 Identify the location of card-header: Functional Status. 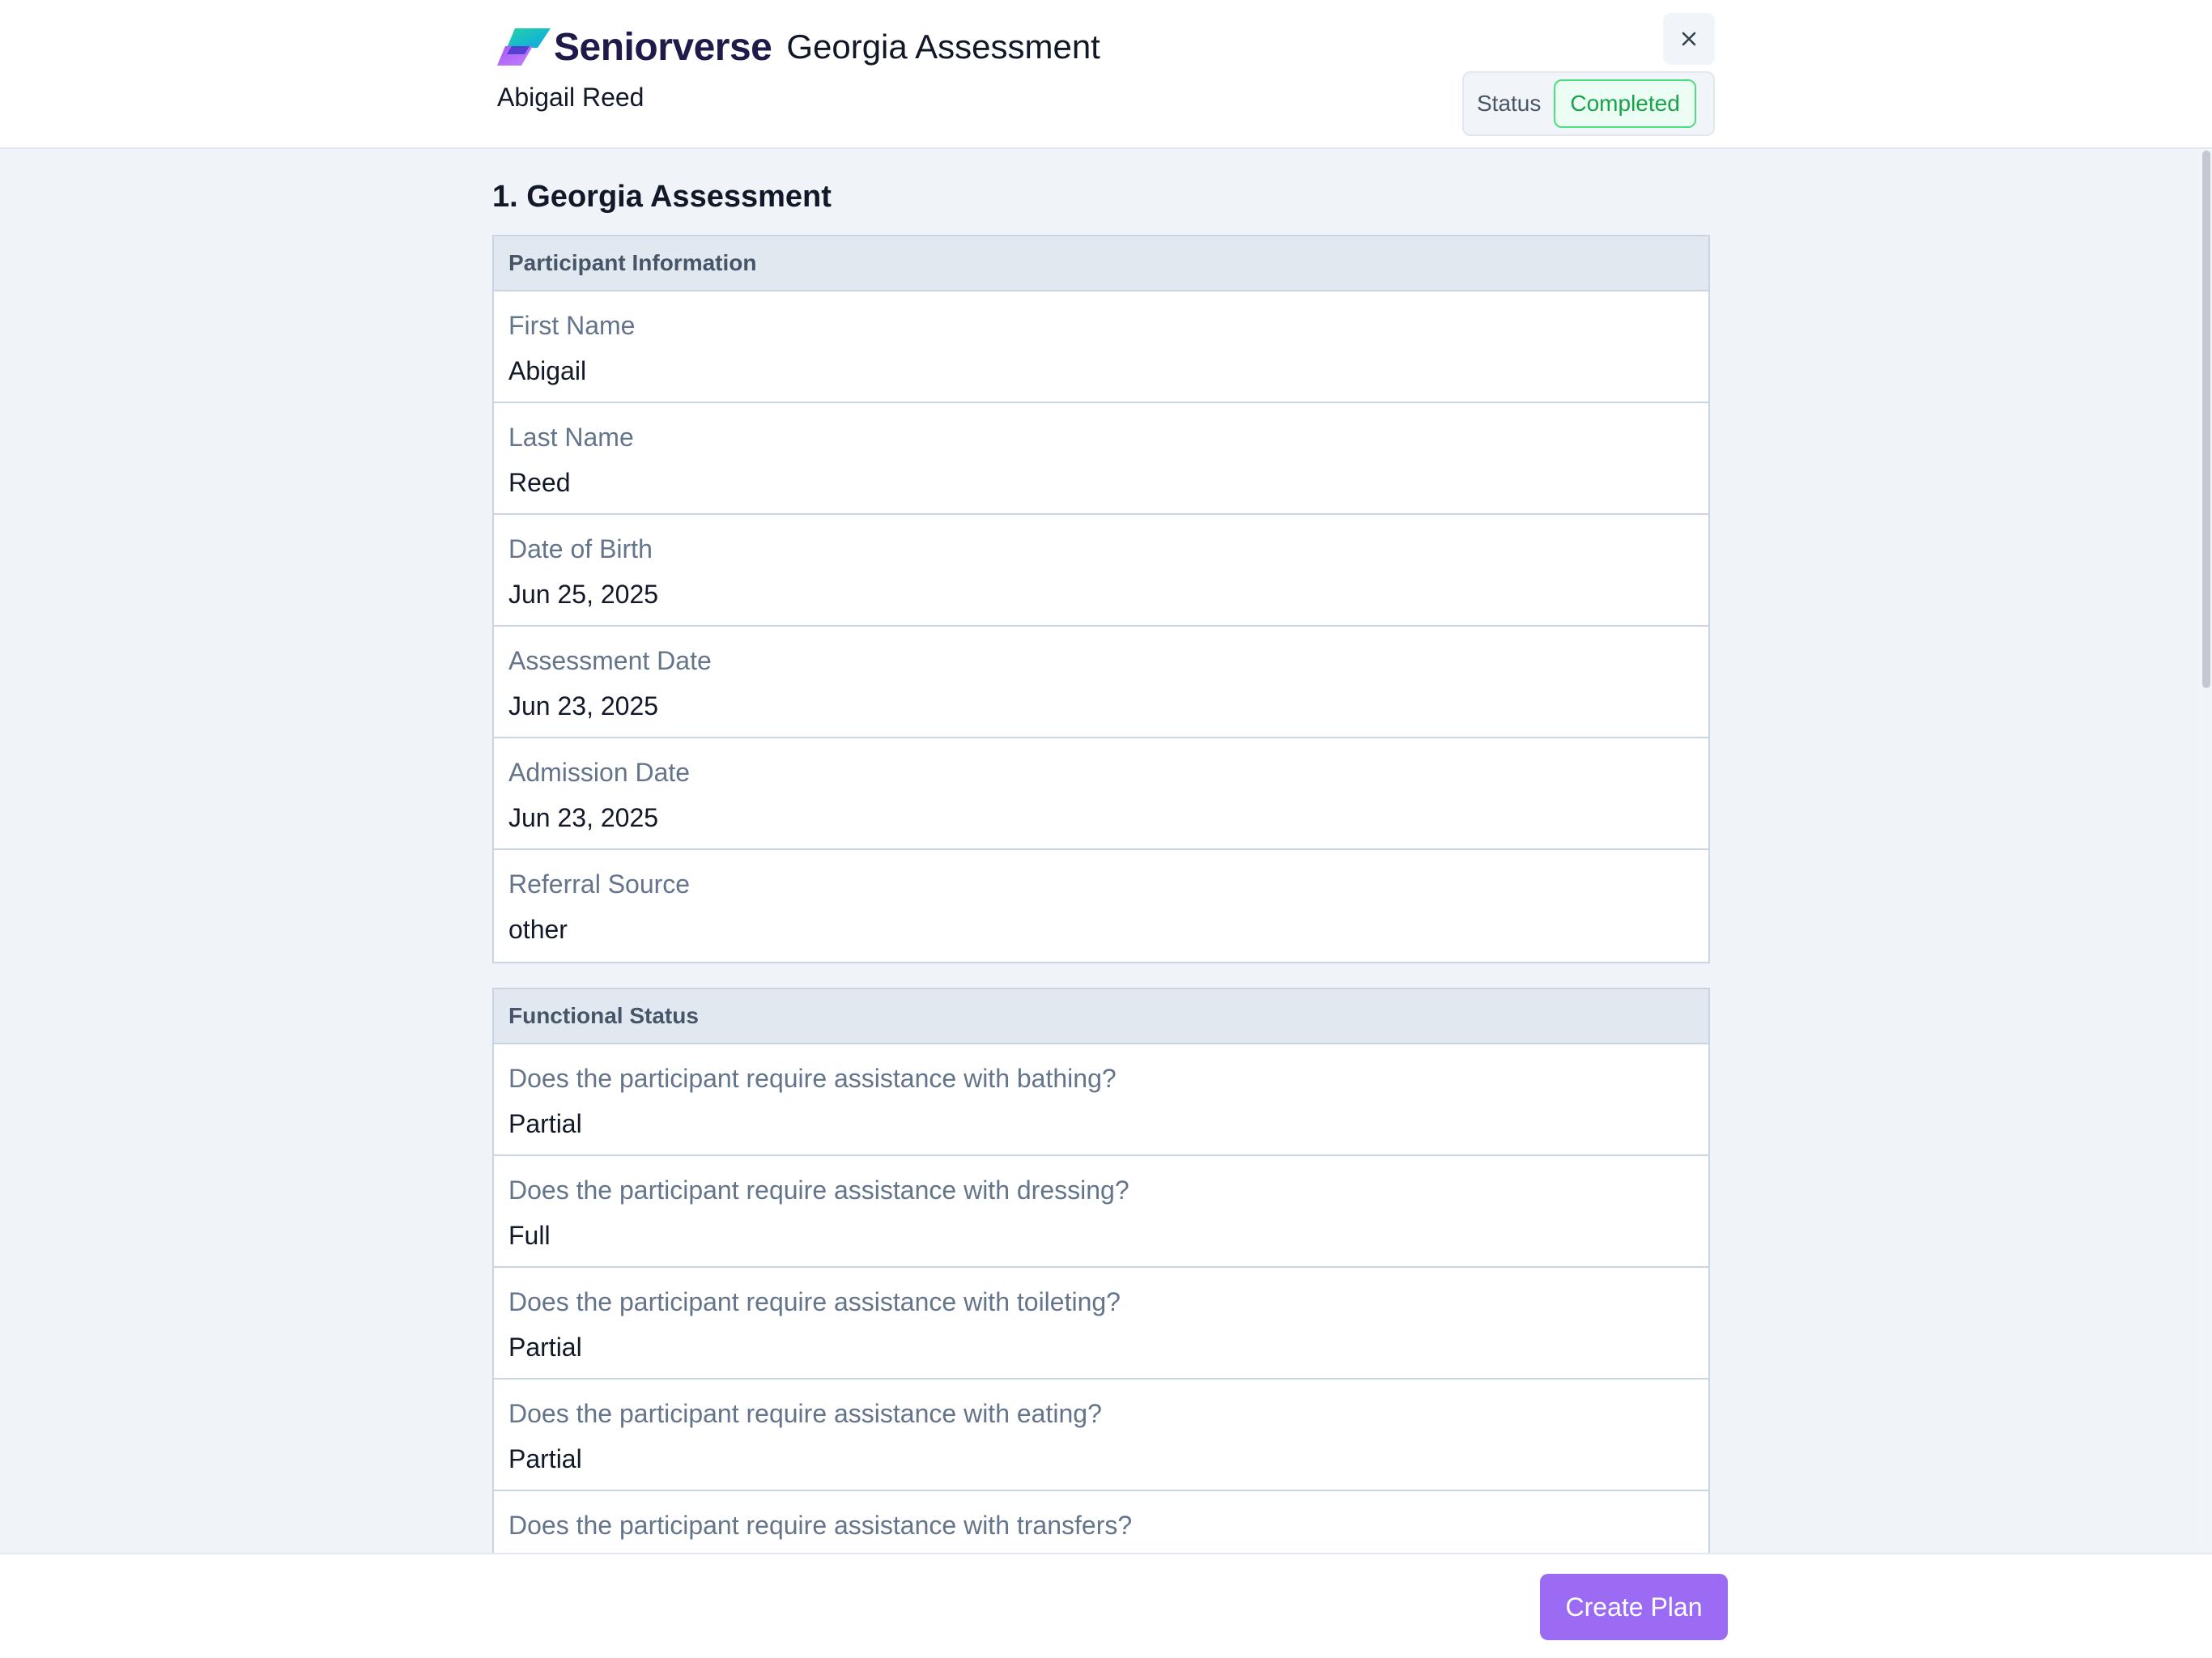
(1101, 1016).